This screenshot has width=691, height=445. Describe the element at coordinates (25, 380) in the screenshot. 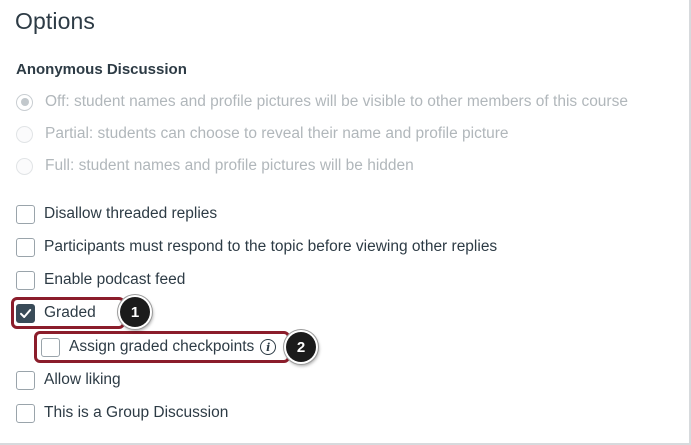

I see `allow-liking-checkbox` at that location.